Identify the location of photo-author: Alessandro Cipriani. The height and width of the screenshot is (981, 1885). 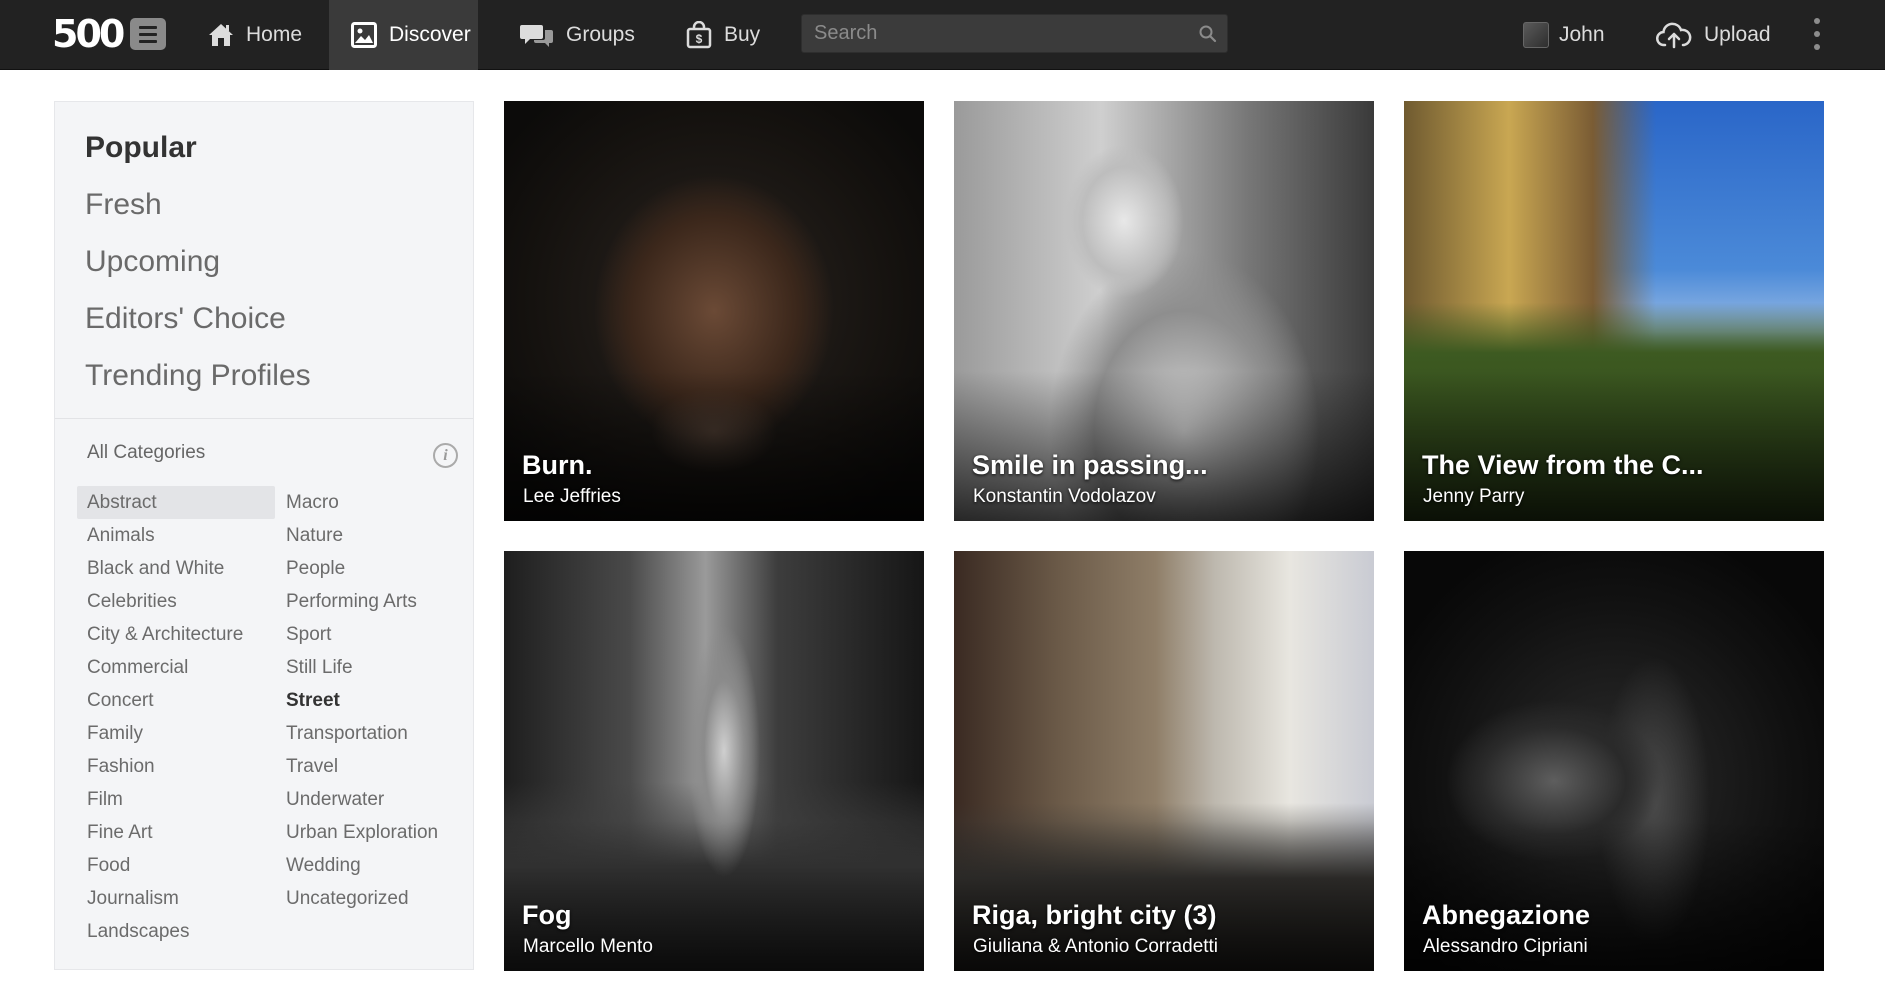
(1505, 947).